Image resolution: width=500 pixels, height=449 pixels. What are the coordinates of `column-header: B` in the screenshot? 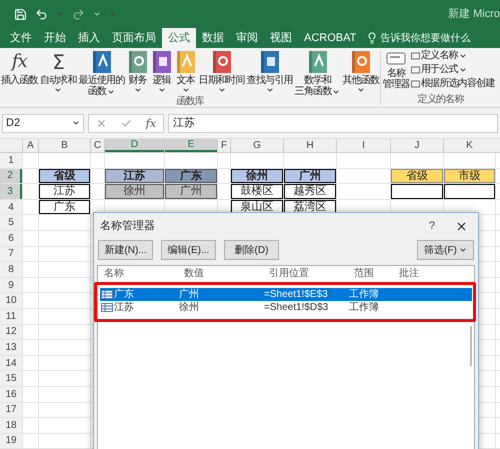 It's located at (64, 145).